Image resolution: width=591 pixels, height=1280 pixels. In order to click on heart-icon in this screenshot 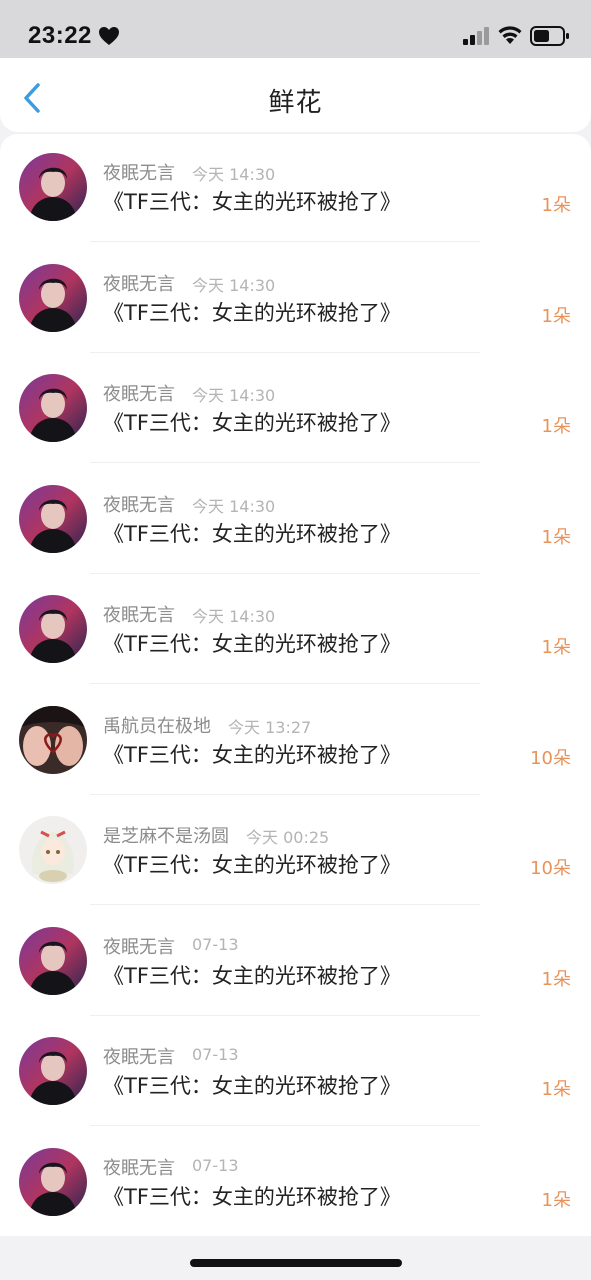, I will do `click(109, 36)`.